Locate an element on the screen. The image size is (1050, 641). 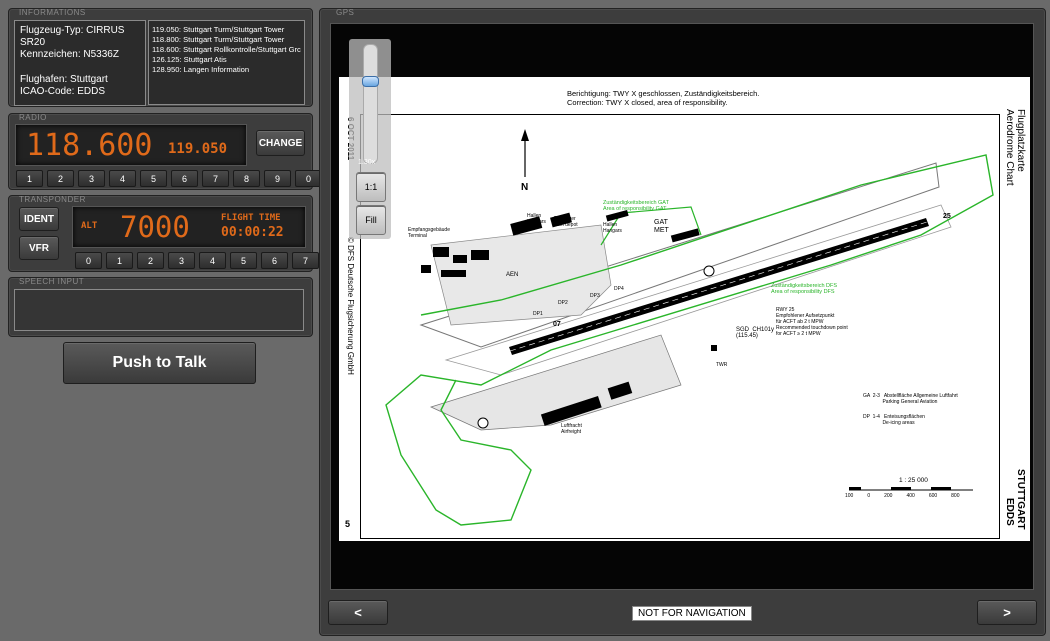
label-dp-legend: DP 1-4 Enteisungsflächen De-icing areas is located at coordinates (894, 420).